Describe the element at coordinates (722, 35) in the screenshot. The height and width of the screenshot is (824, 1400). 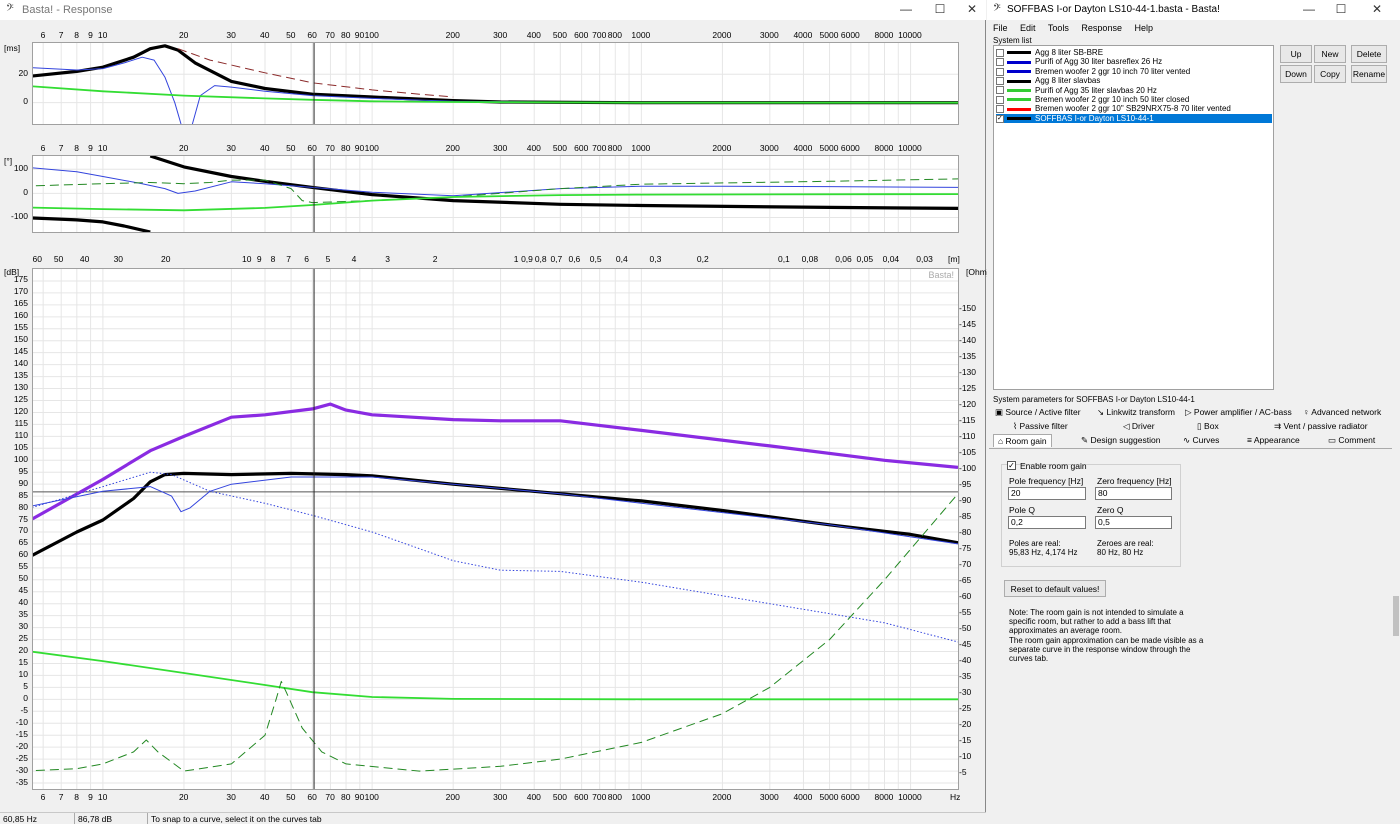
I see `freq-tick-label: 2000` at that location.